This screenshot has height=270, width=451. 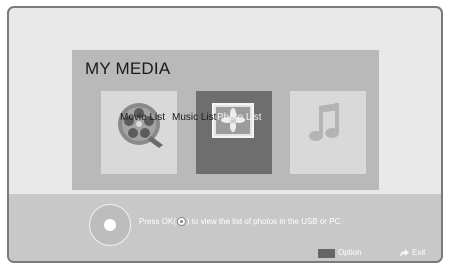 What do you see at coordinates (143, 117) in the screenshot?
I see `tile-label-movie: Movie List` at bounding box center [143, 117].